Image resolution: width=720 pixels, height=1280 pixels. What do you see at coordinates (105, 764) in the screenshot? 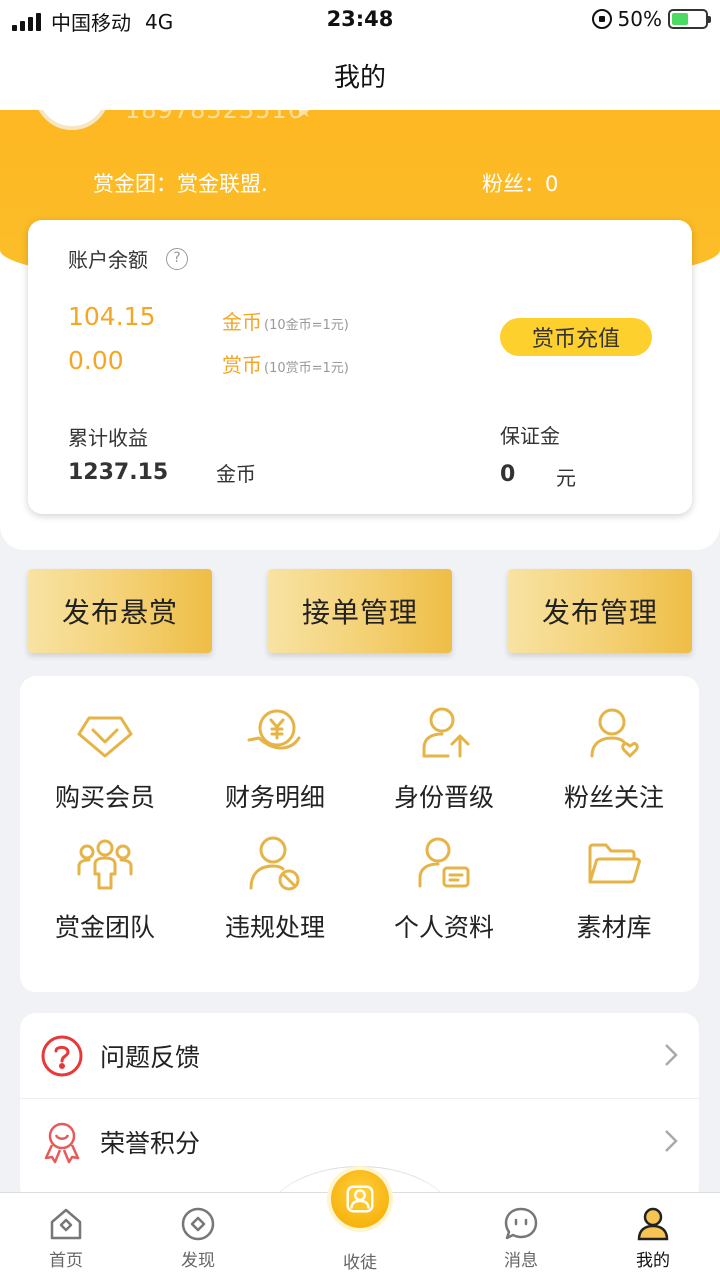
I see `grid-item-buy-membership: 购买会员` at bounding box center [105, 764].